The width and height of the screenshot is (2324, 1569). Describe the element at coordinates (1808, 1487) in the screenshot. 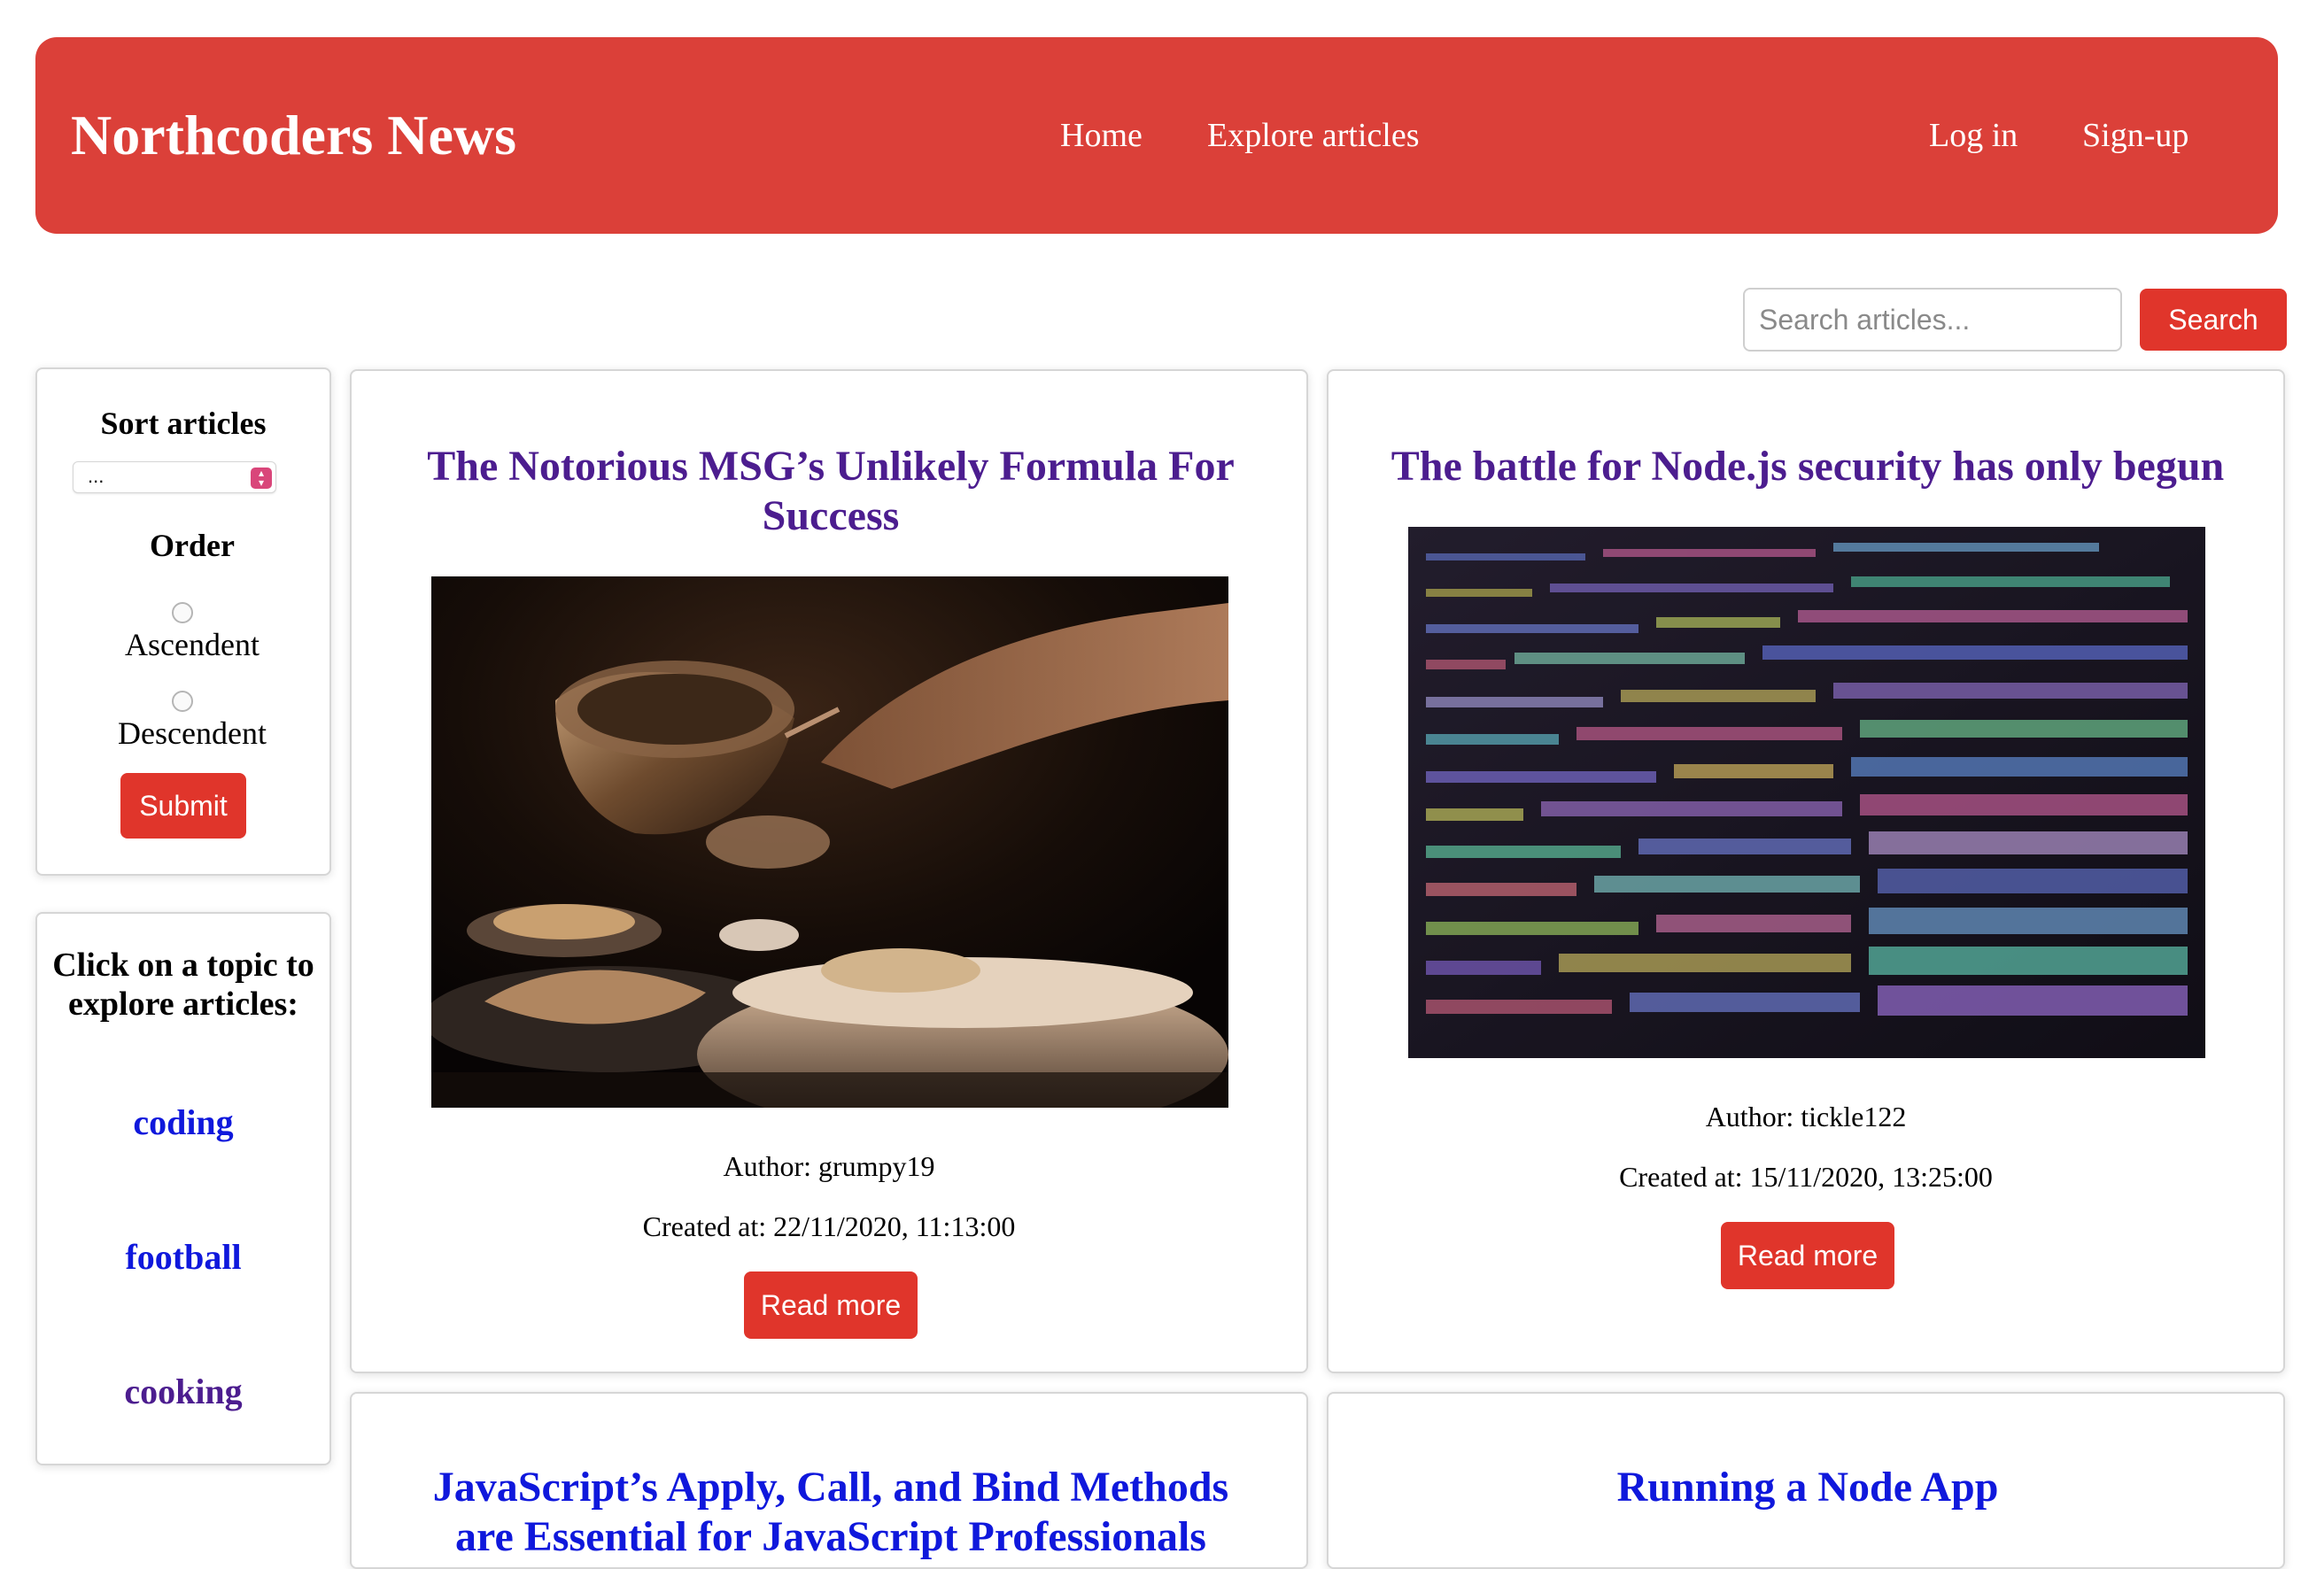

I see `article-title: Running a Node App` at that location.